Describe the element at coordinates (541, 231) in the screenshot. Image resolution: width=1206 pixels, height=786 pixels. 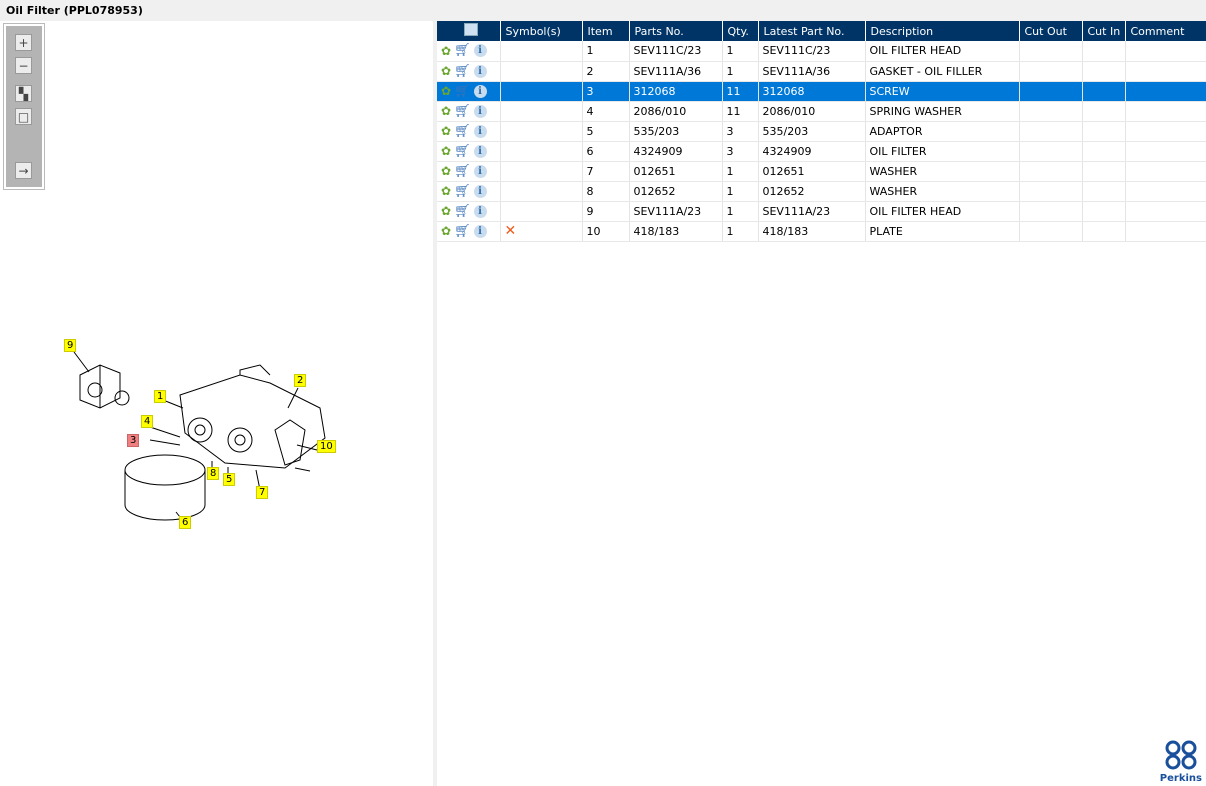
I see `symbol-cell: ✕` at that location.